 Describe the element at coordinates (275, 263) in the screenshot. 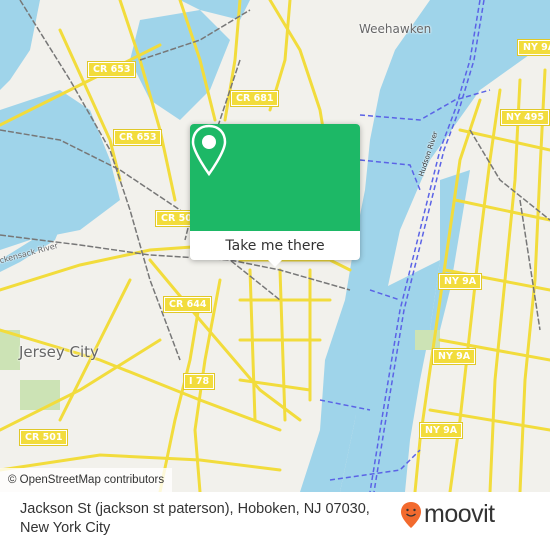

I see `popup-tail` at that location.